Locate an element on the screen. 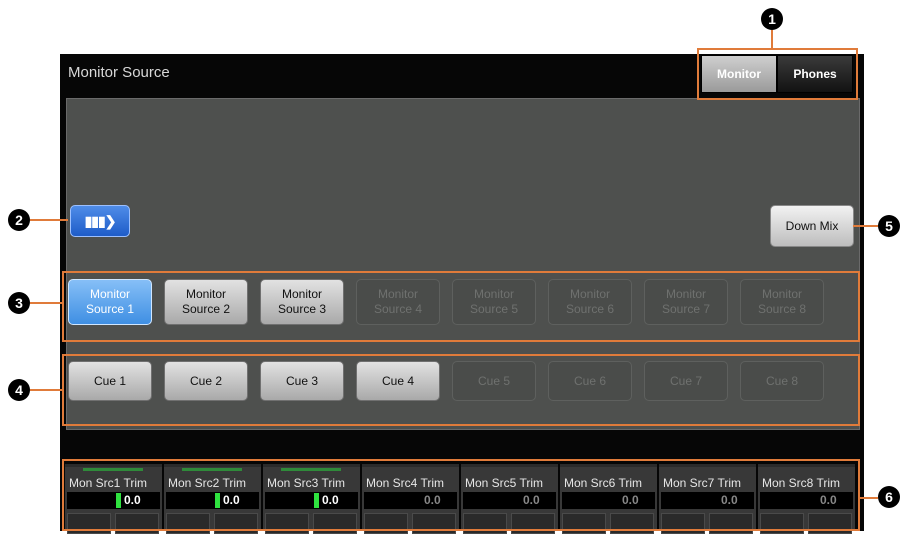 The width and height of the screenshot is (906, 534). down-mix-button: Down Mix is located at coordinates (812, 226).